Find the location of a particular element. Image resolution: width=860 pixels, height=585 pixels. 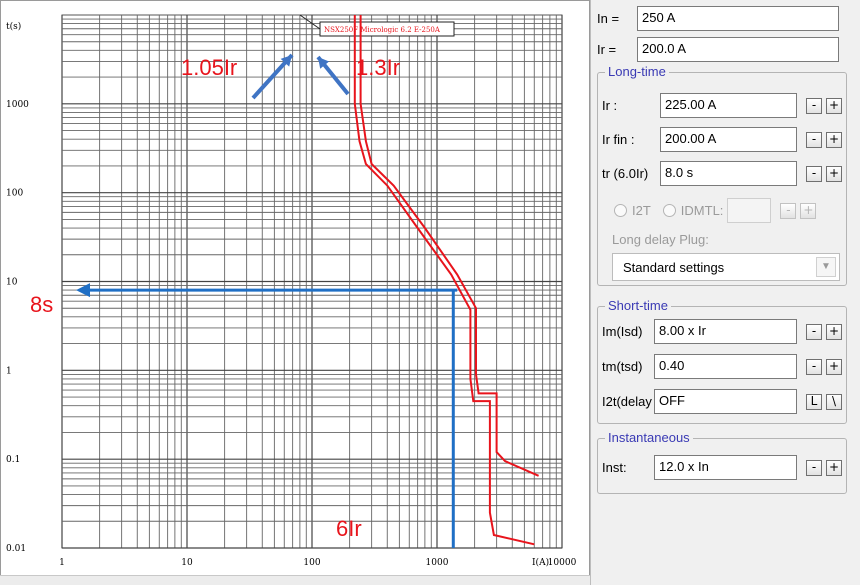

lt-ir-fin-plus-button: + is located at coordinates (834, 139).